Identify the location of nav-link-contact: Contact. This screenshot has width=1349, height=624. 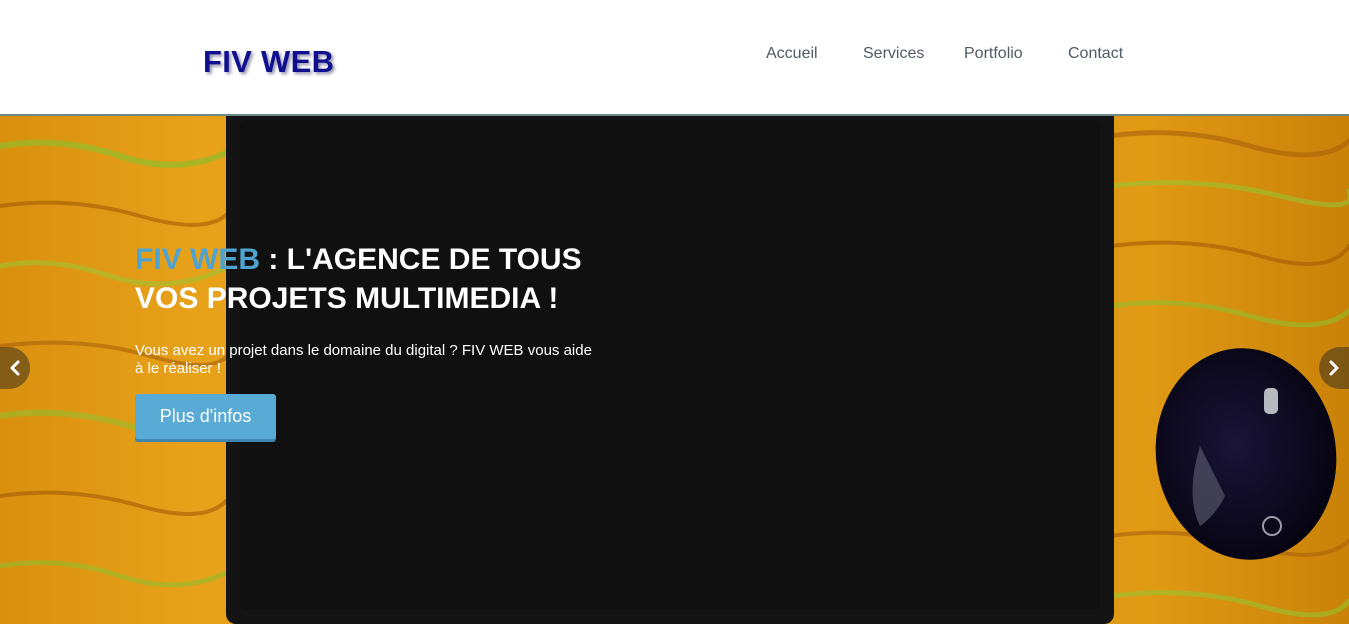
(1095, 54).